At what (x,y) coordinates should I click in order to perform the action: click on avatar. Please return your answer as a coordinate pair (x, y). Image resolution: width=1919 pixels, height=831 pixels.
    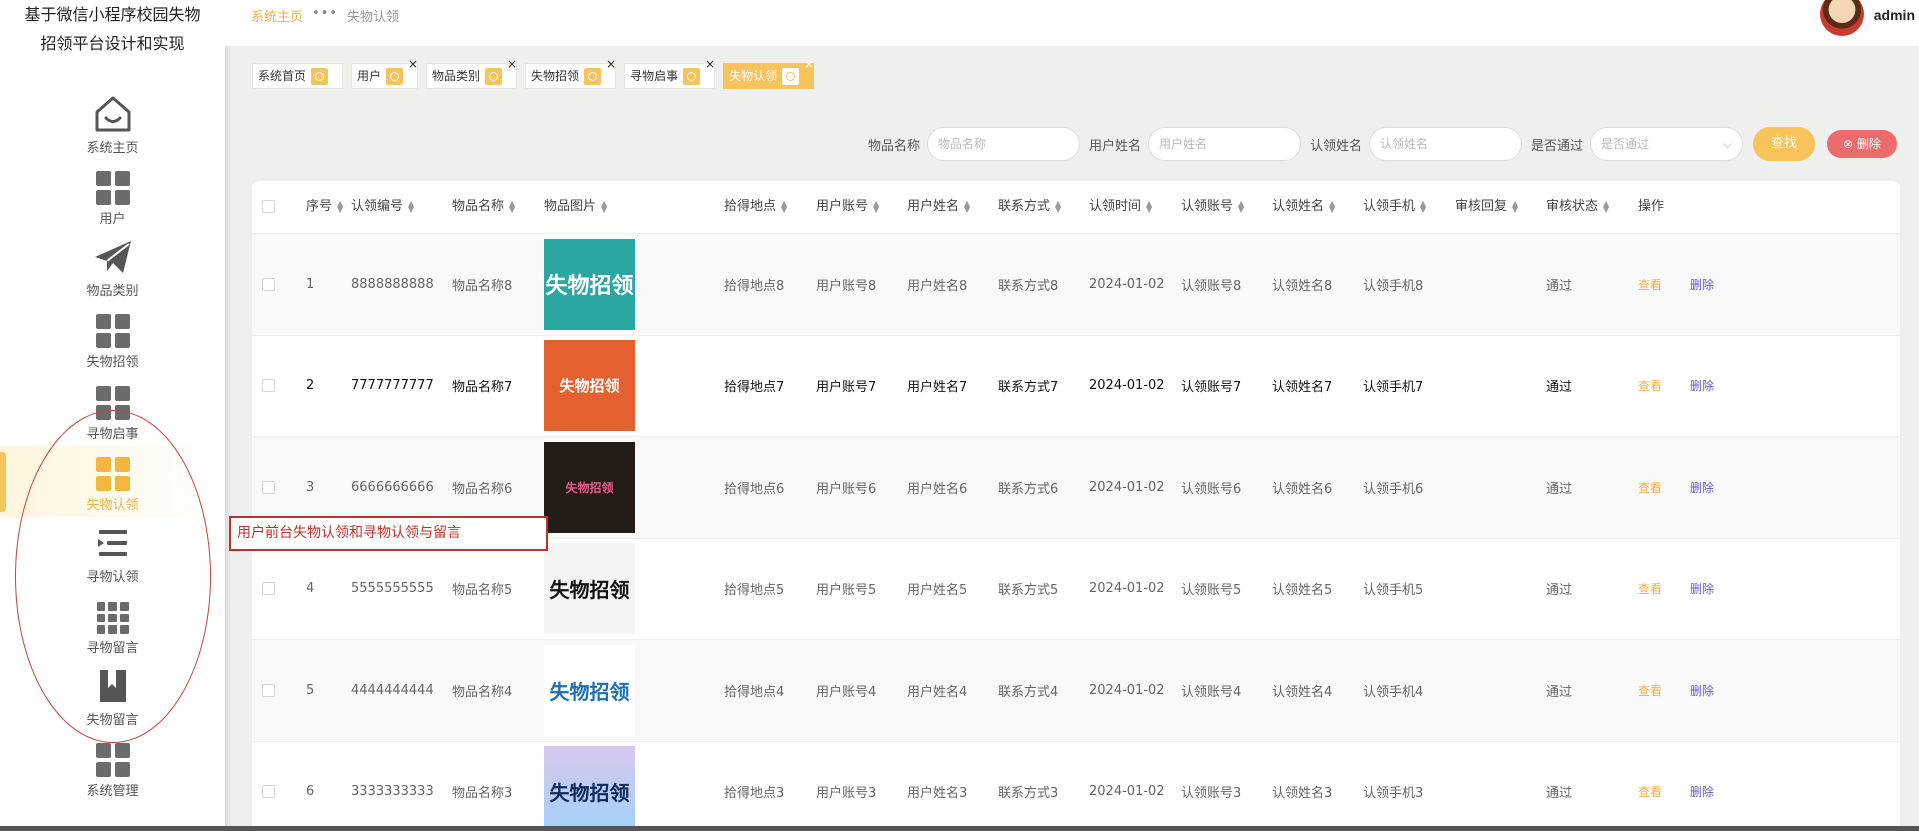
    Looking at the image, I should click on (1841, 18).